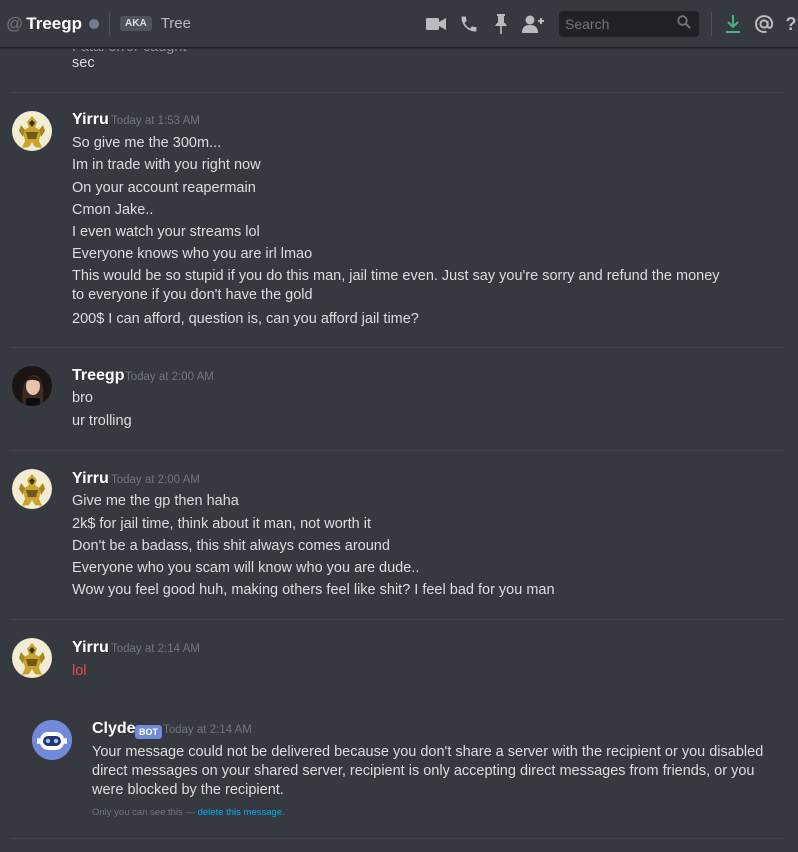  I want to click on download-icon, so click(733, 24).